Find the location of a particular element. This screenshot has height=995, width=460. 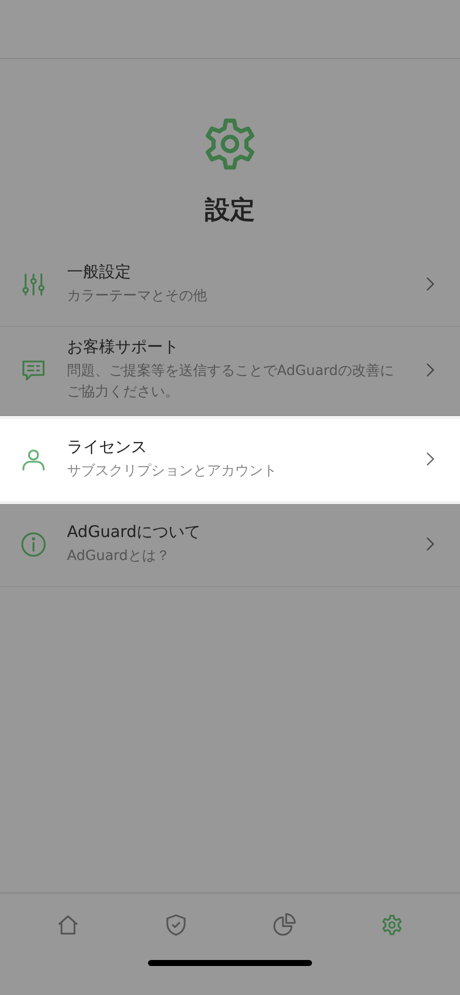

sliders-icon is located at coordinates (33, 284).